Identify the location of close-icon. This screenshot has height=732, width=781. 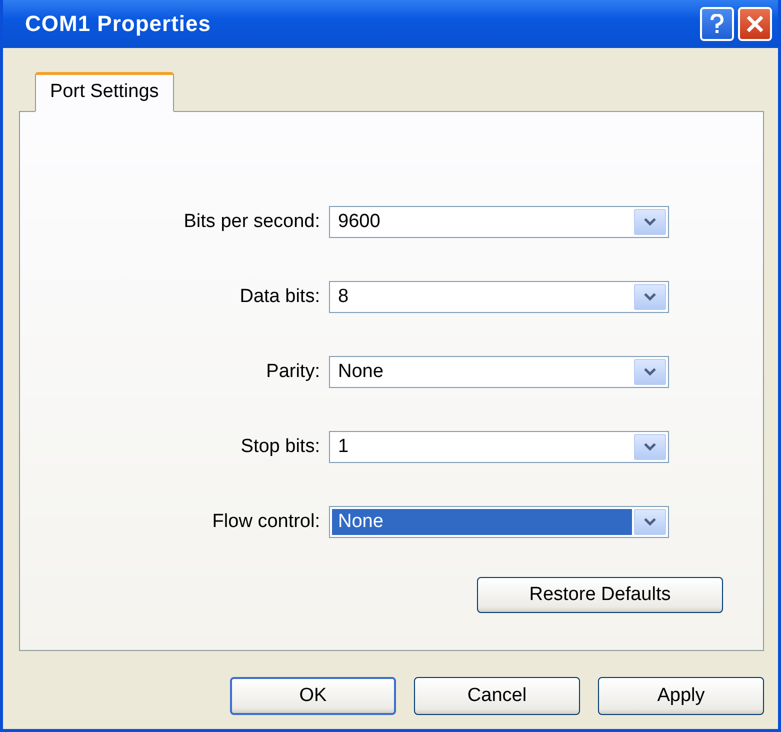
(755, 24).